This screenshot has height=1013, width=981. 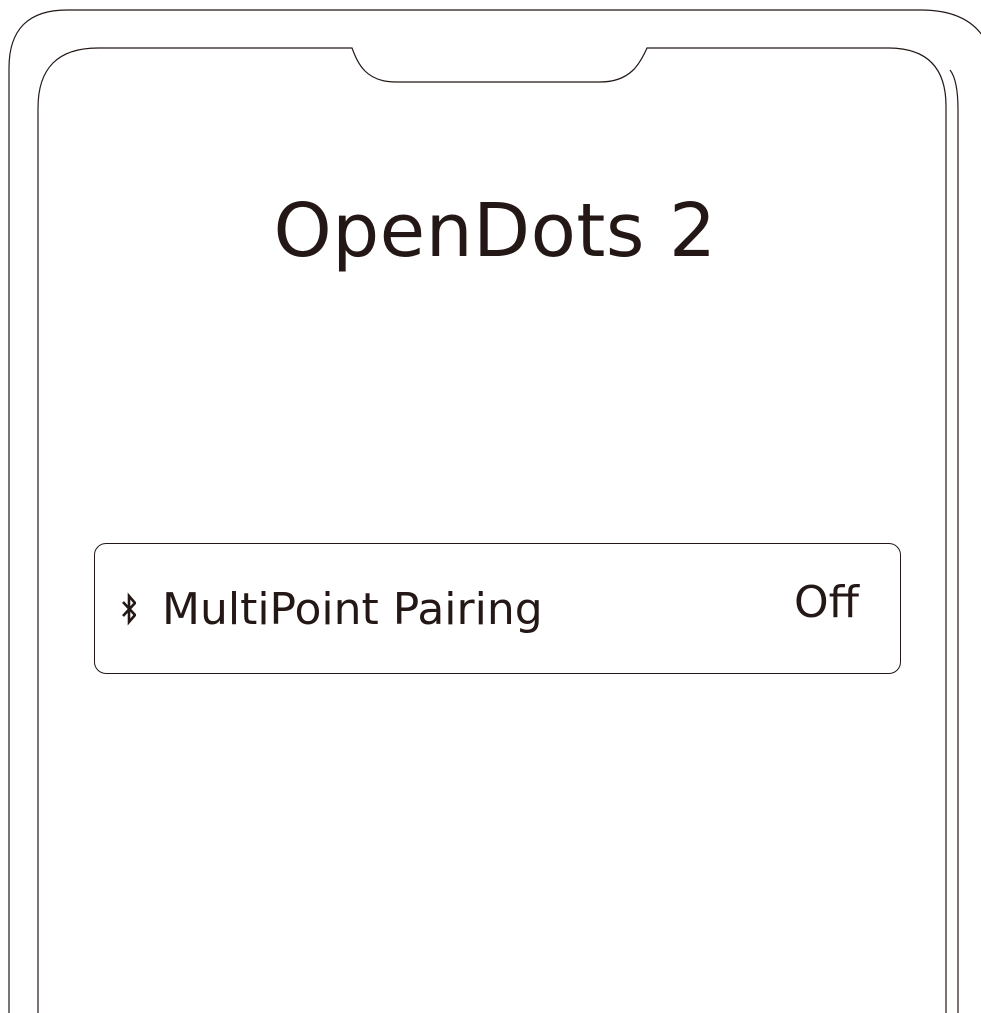 What do you see at coordinates (826, 602) in the screenshot?
I see `multipoint-pairing-value: Off` at bounding box center [826, 602].